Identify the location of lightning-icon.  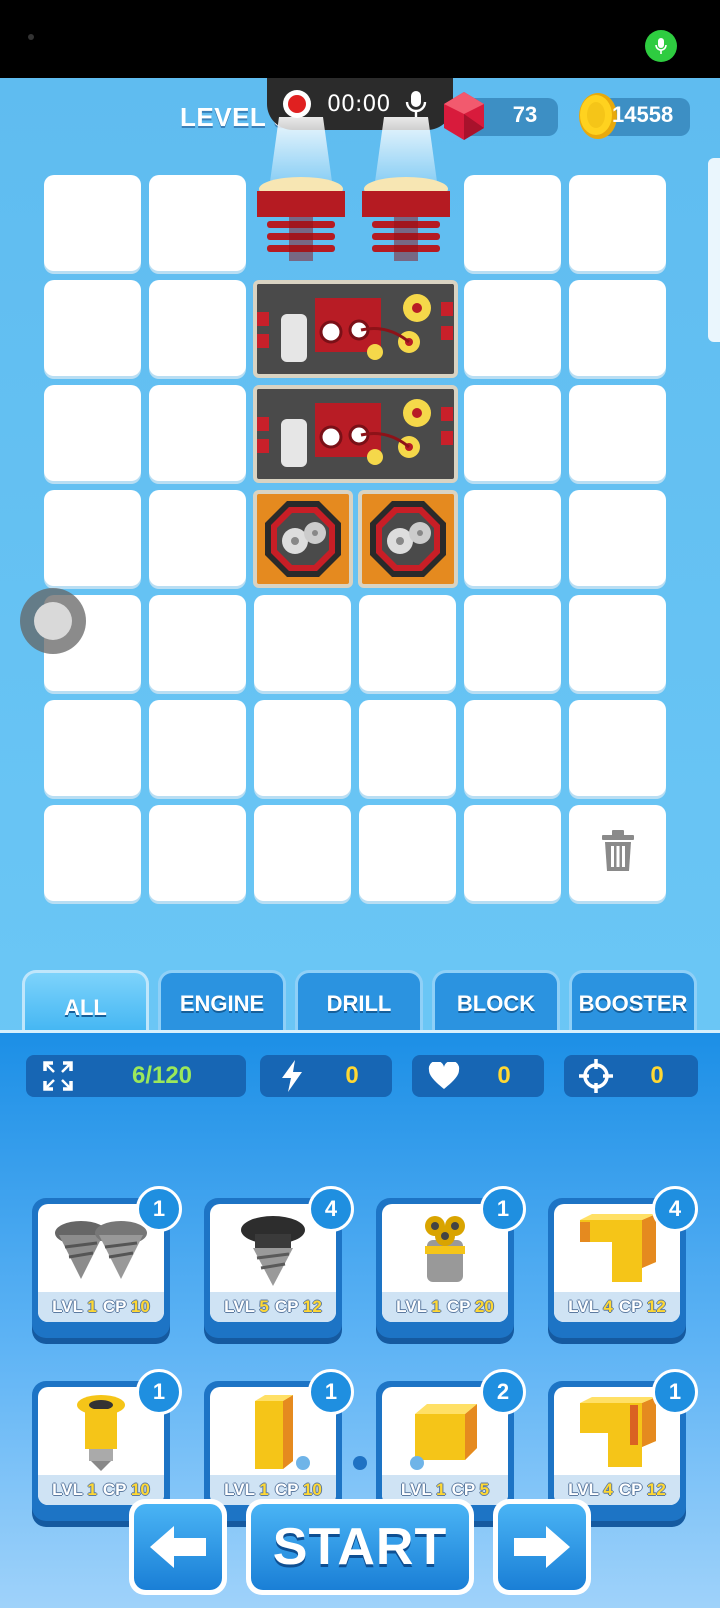
(292, 1076).